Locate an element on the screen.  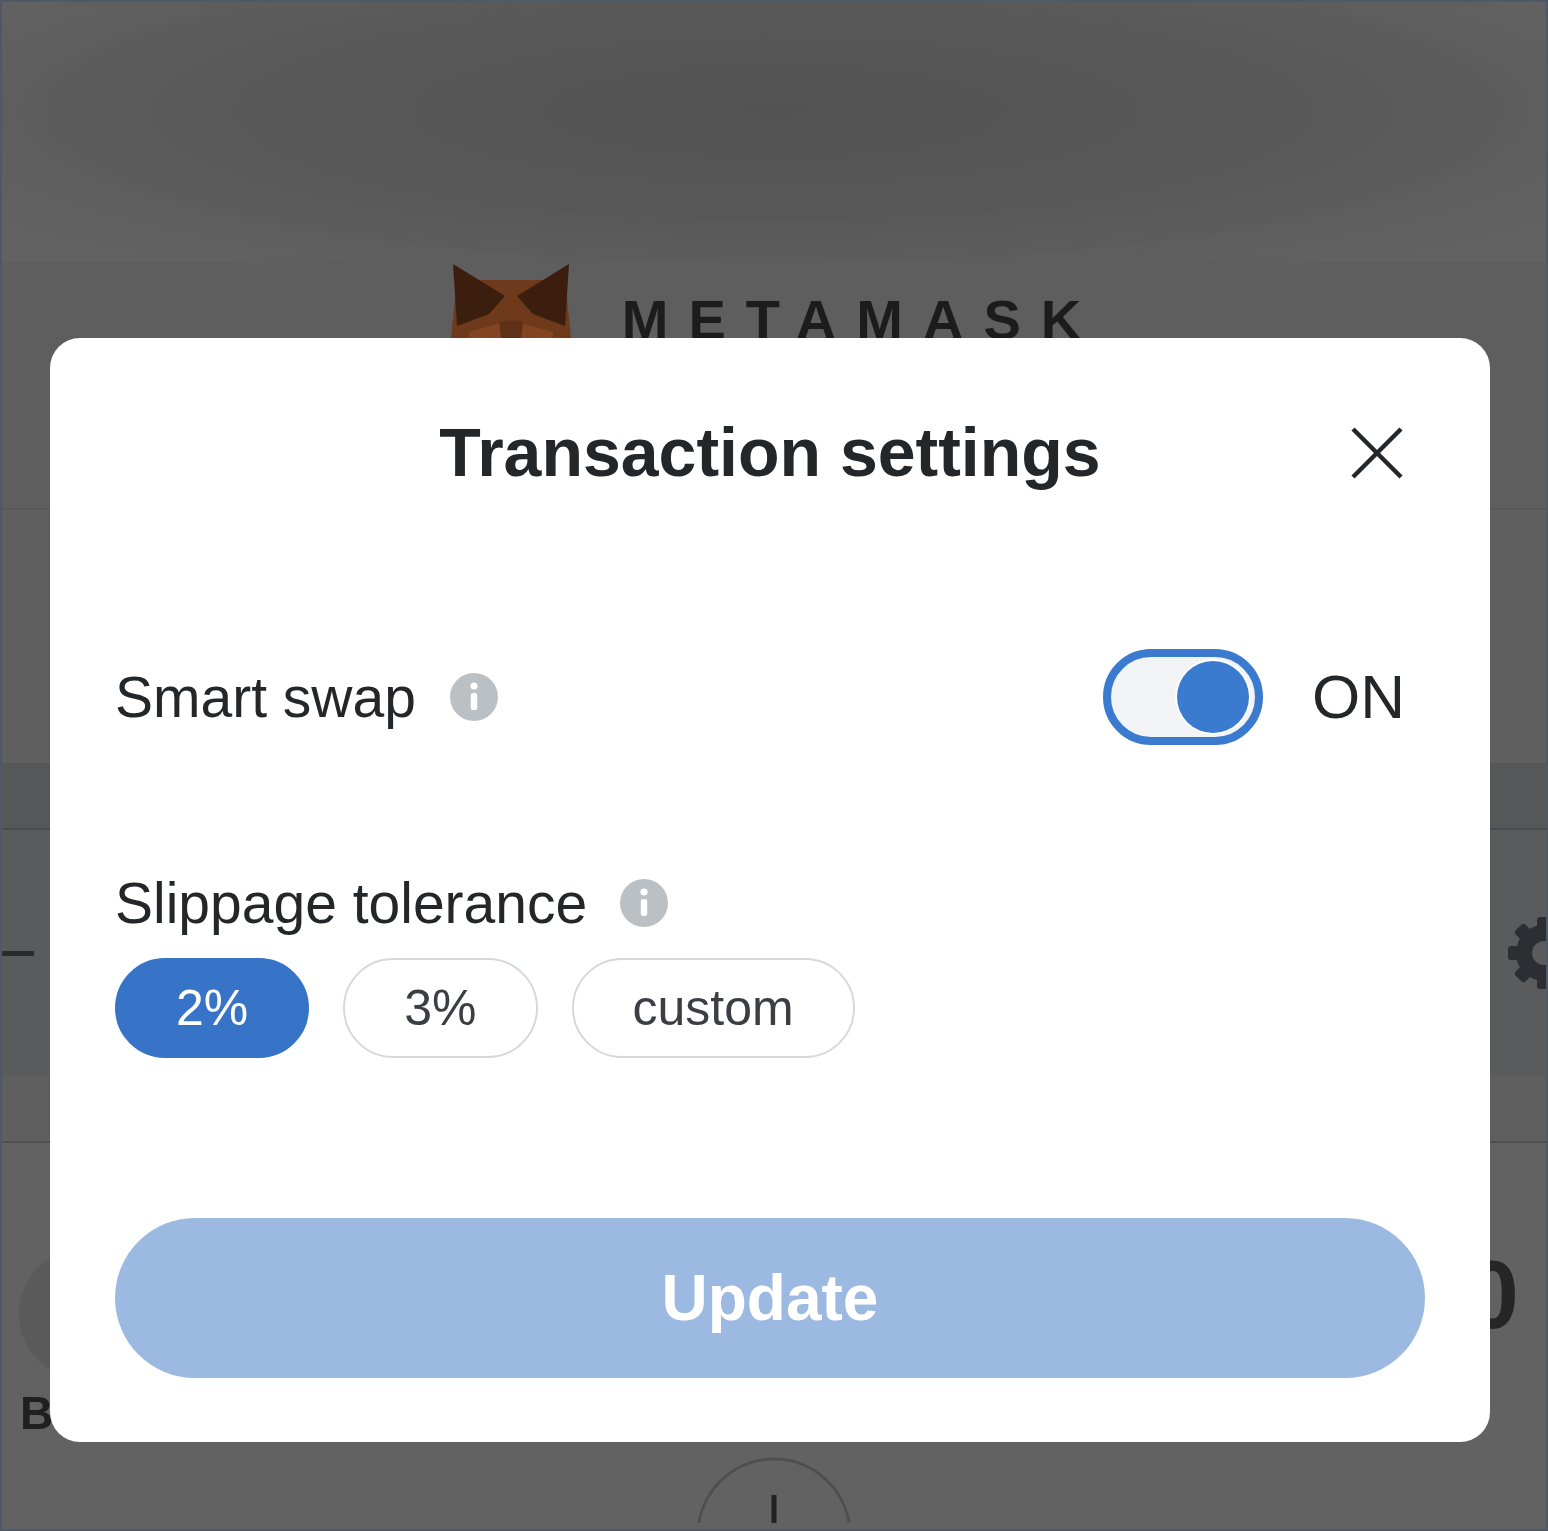
close-icon is located at coordinates (1377, 453).